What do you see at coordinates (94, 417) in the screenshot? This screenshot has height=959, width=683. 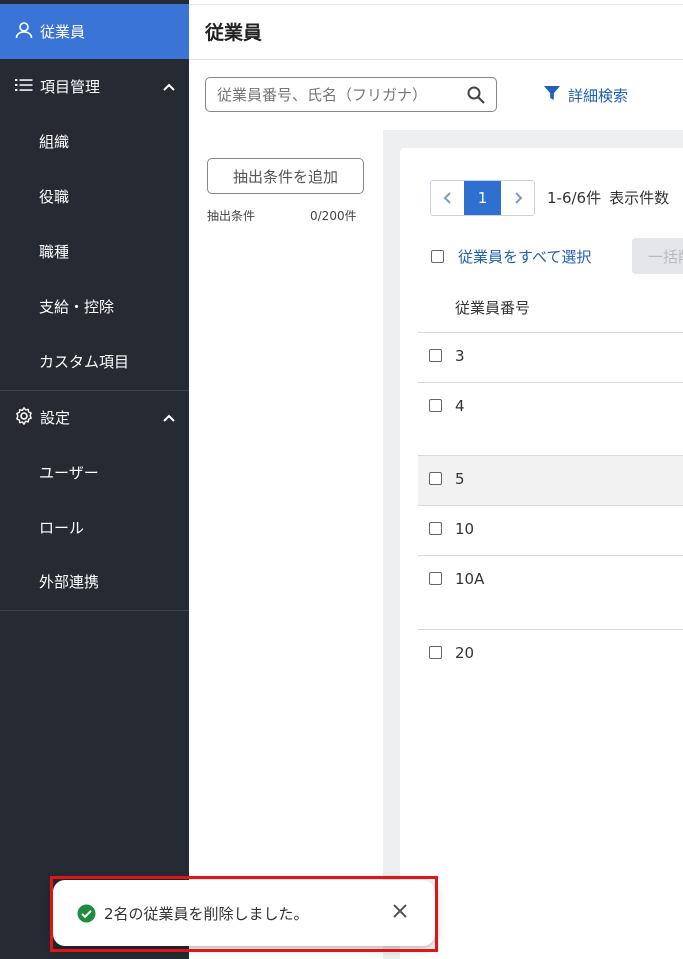 I see `sidebar-section-settings: 設定` at bounding box center [94, 417].